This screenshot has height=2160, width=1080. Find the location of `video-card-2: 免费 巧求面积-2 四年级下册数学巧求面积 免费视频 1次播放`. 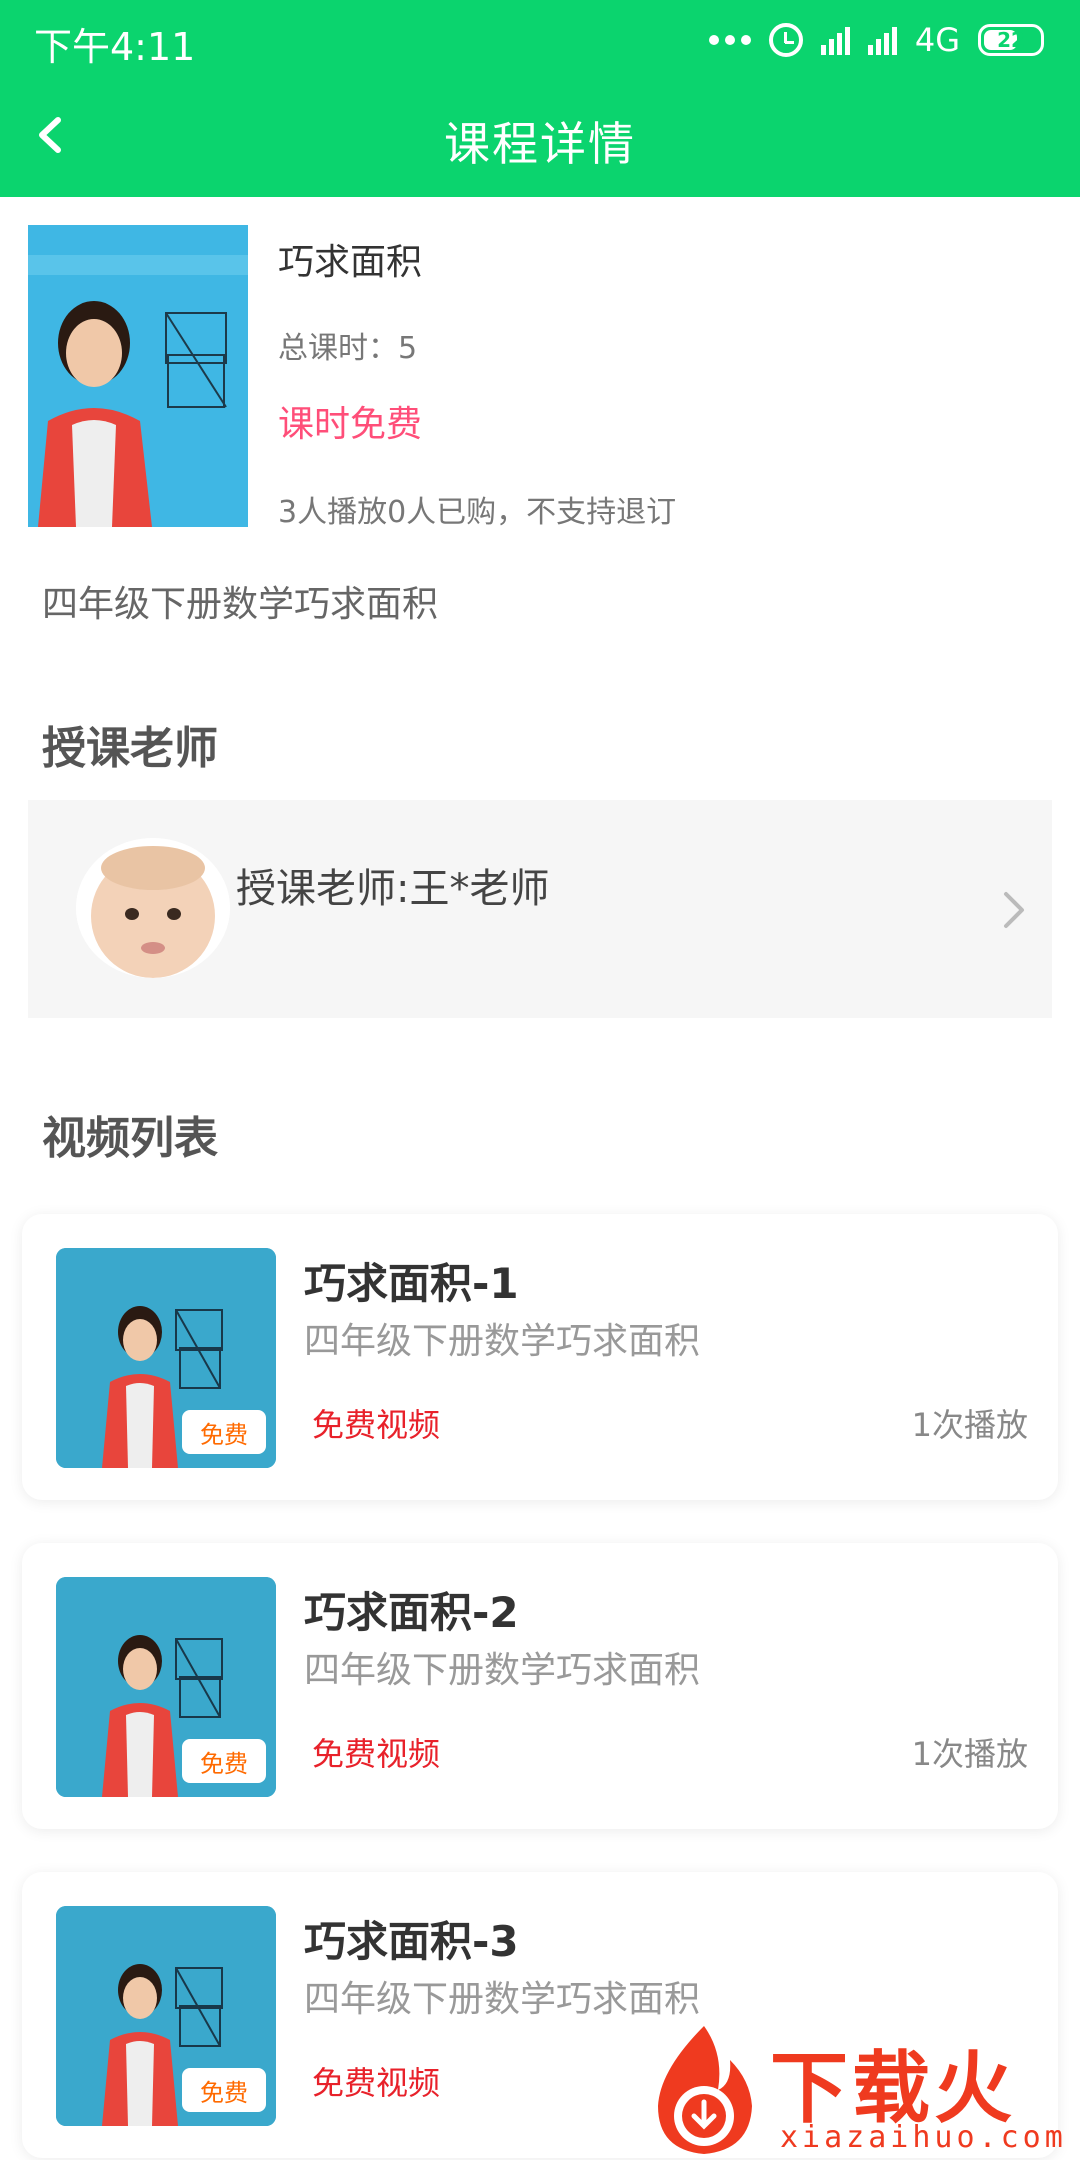

video-card-2: 免费 巧求面积-2 四年级下册数学巧求面积 免费视频 1次播放 is located at coordinates (540, 1686).